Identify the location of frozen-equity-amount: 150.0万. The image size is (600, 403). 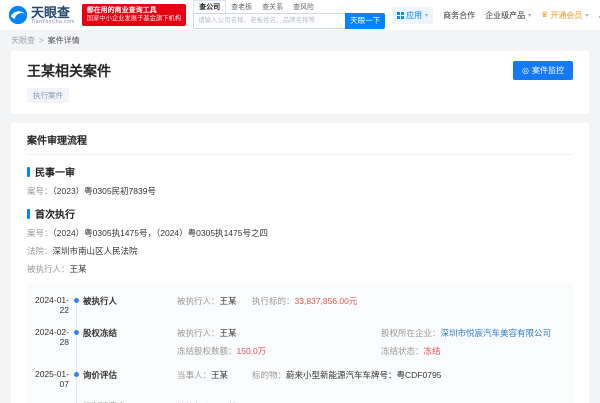
(251, 351).